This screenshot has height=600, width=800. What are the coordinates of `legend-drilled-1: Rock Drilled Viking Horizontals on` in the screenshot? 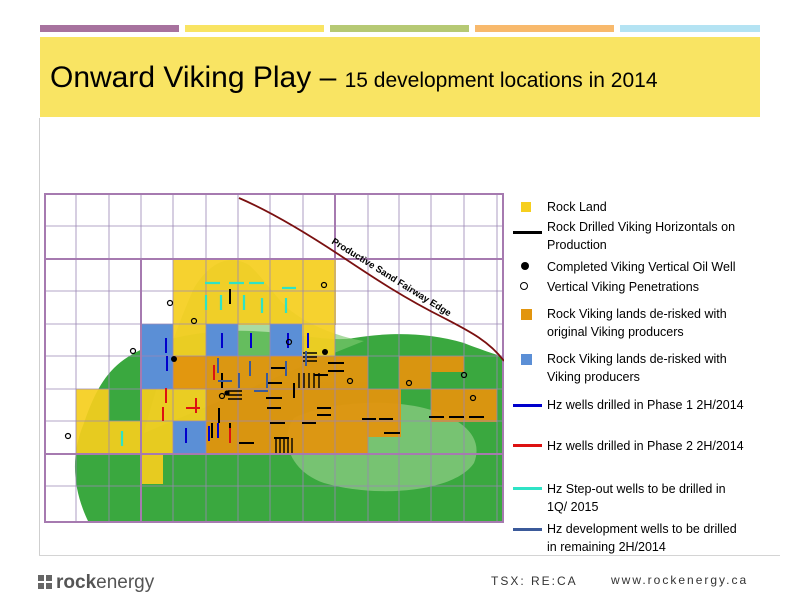 It's located at (641, 227).